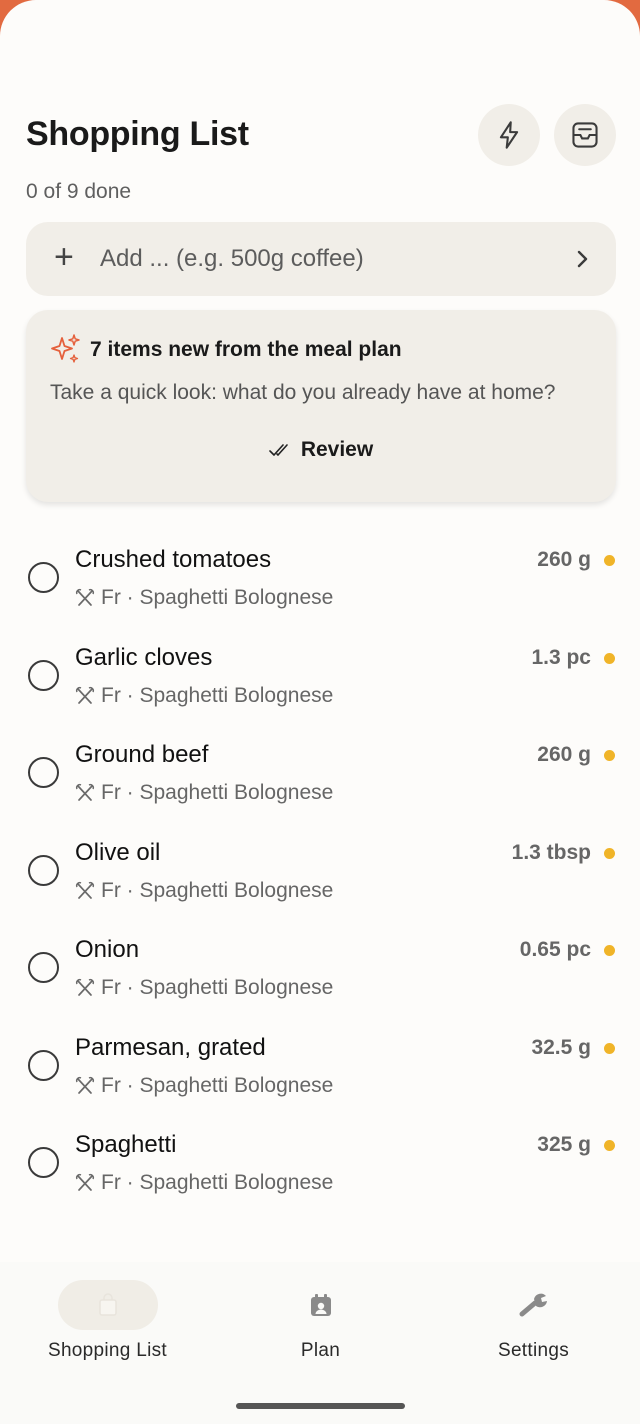  I want to click on archive-button, so click(585, 135).